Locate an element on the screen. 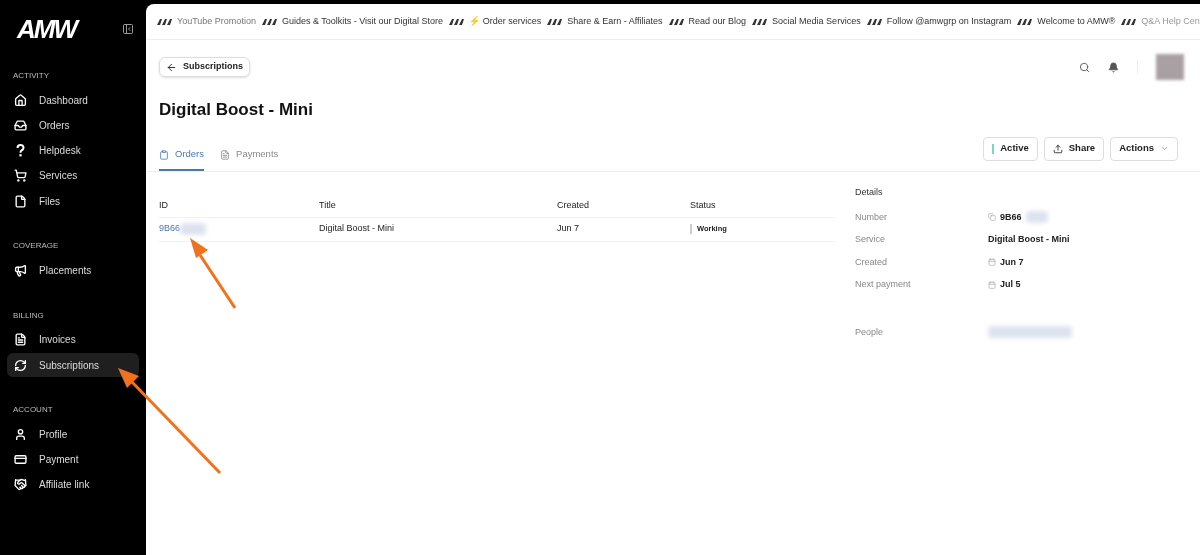 The image size is (1200, 555). share-button: Share is located at coordinates (1074, 148).